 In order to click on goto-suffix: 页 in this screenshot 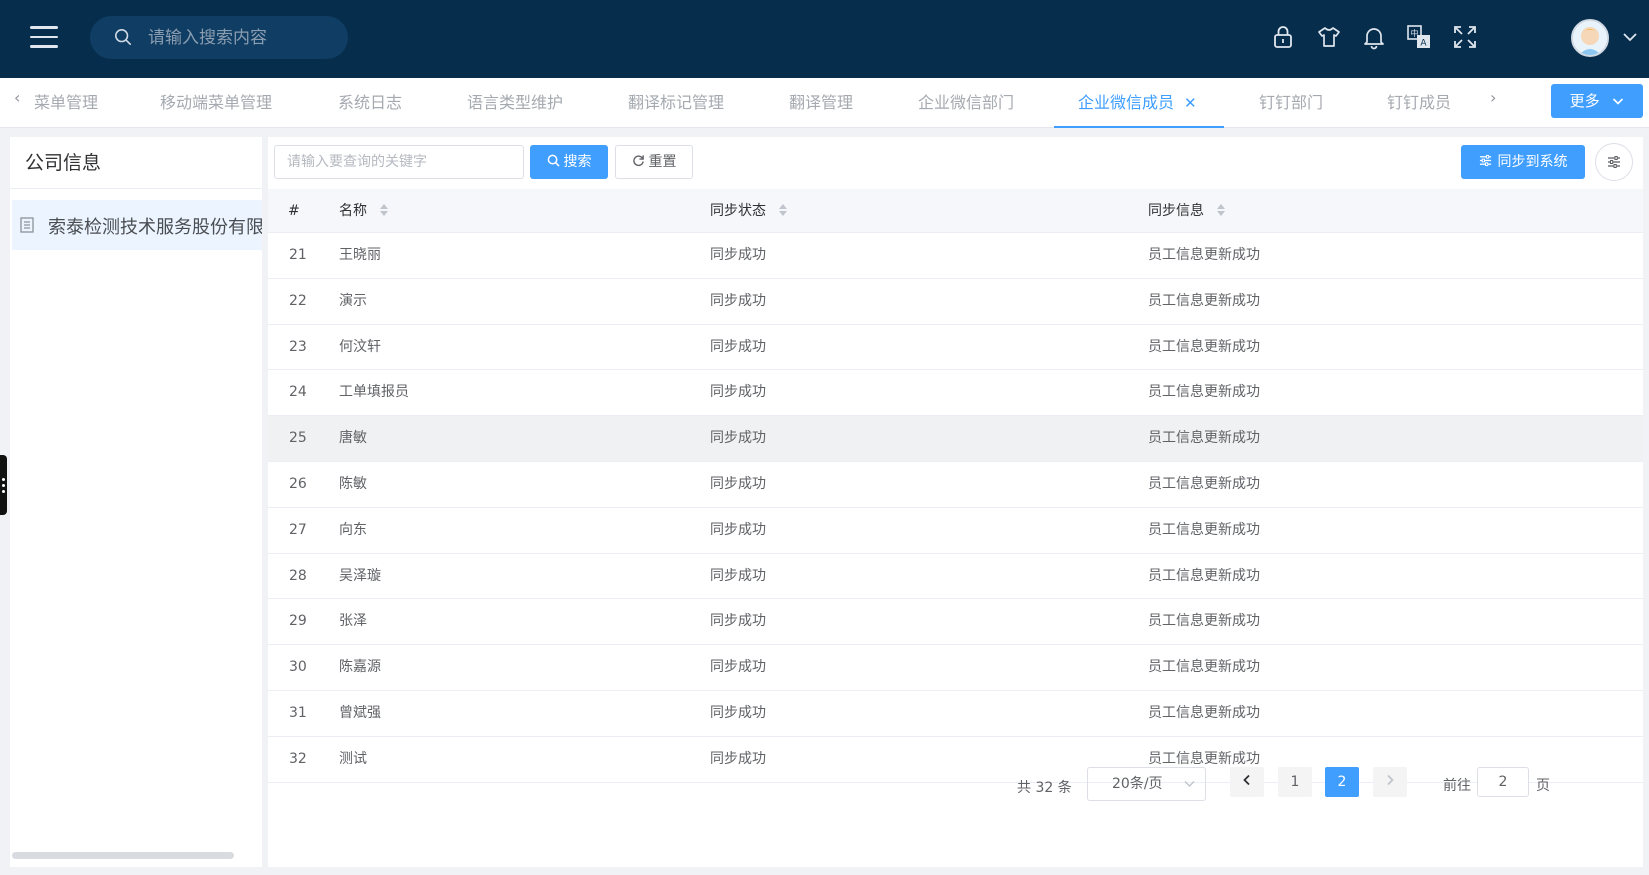, I will do `click(1543, 786)`.